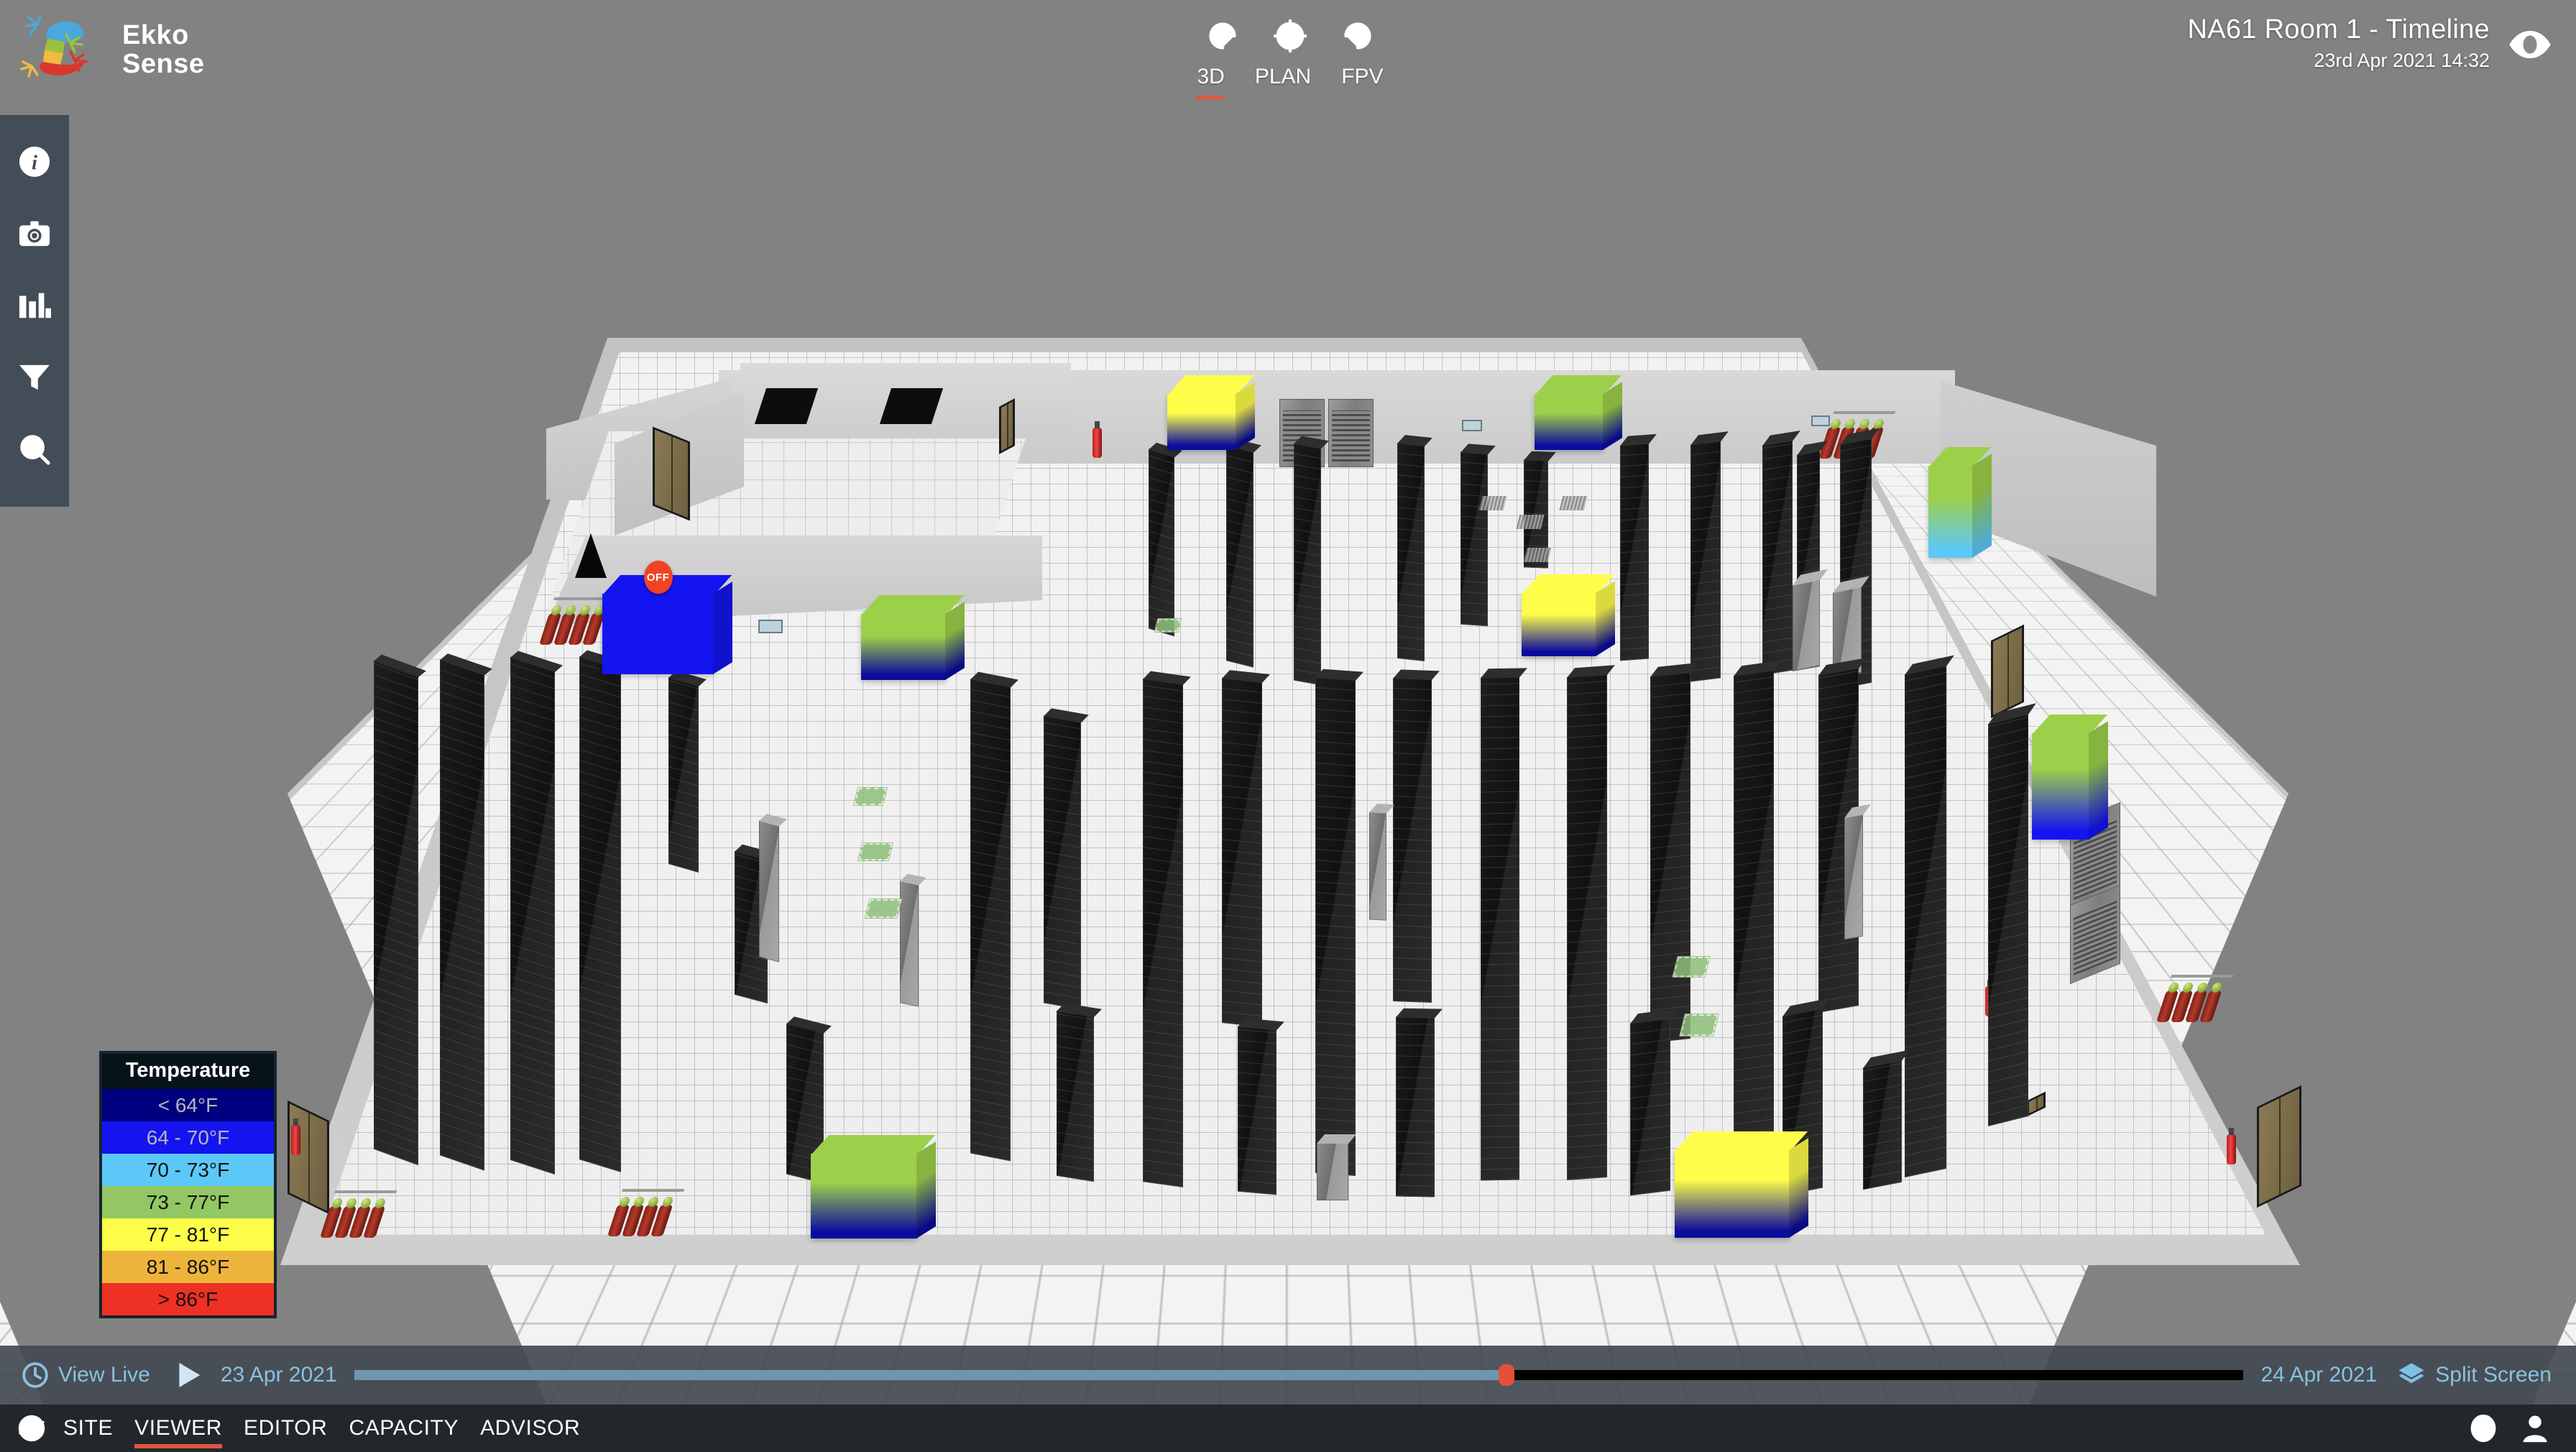 The width and height of the screenshot is (2576, 1452). I want to click on globe-icon, so click(31, 1428).